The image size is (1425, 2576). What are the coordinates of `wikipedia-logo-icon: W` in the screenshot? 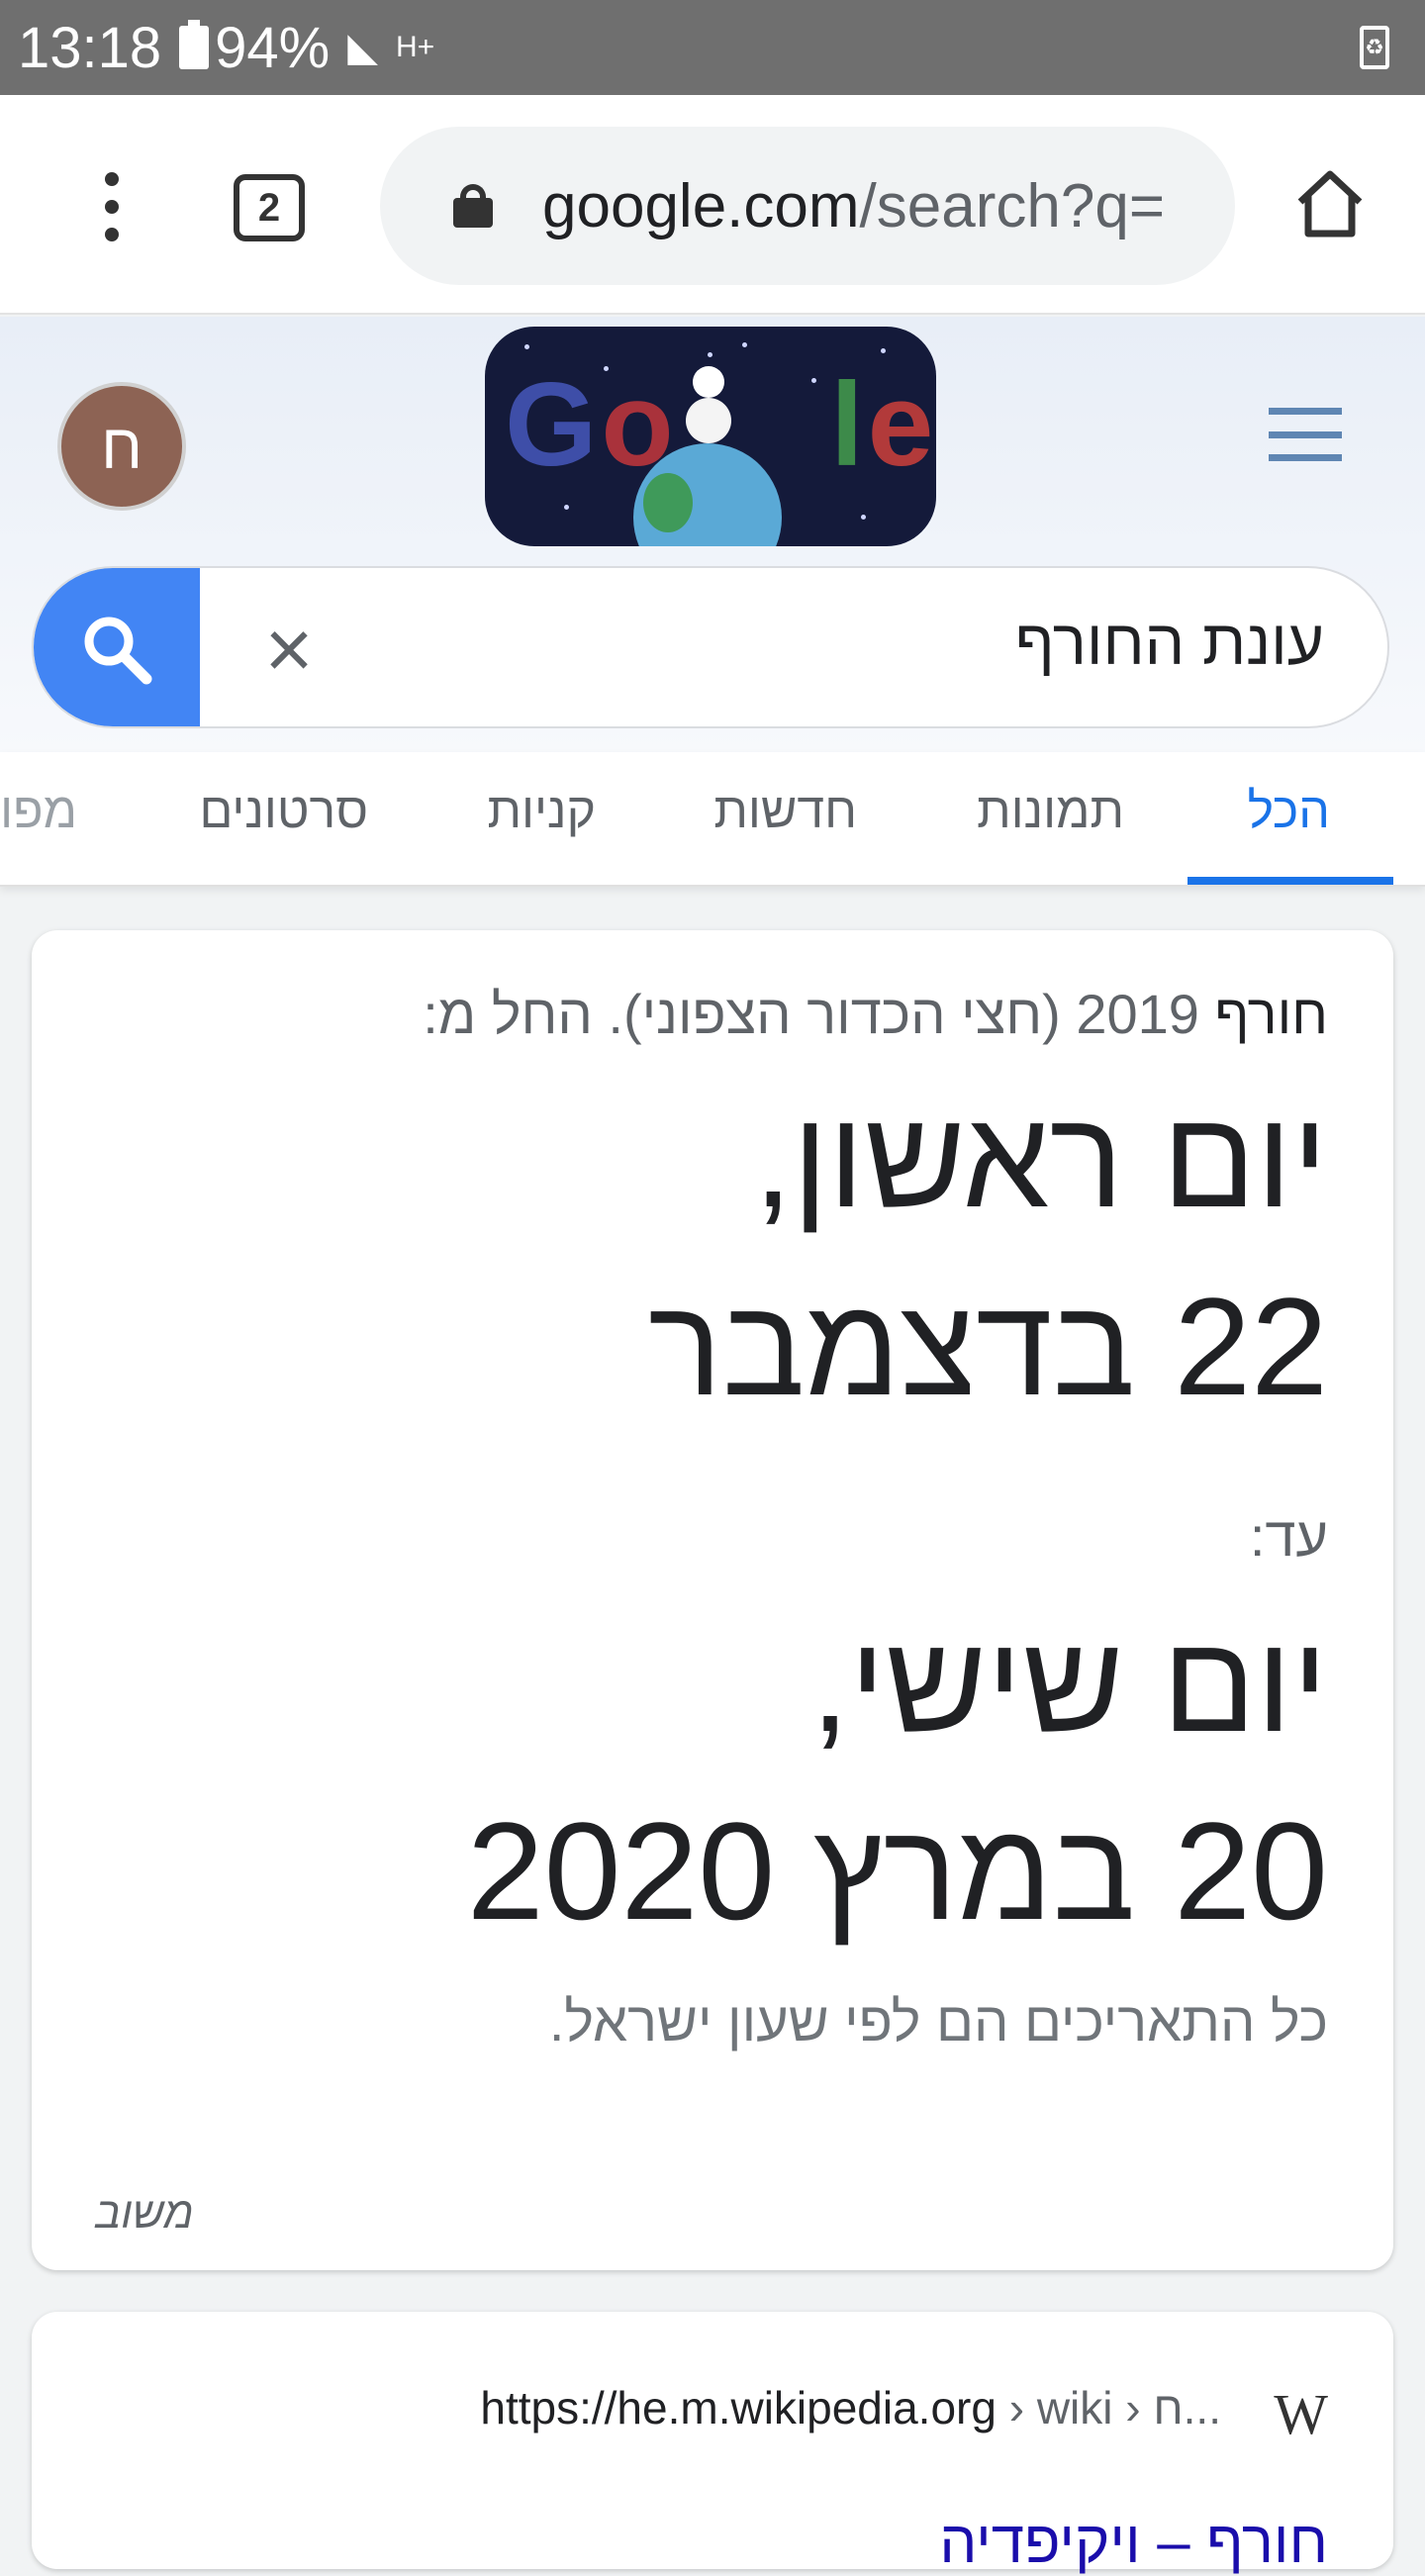 It's located at (1301, 2414).